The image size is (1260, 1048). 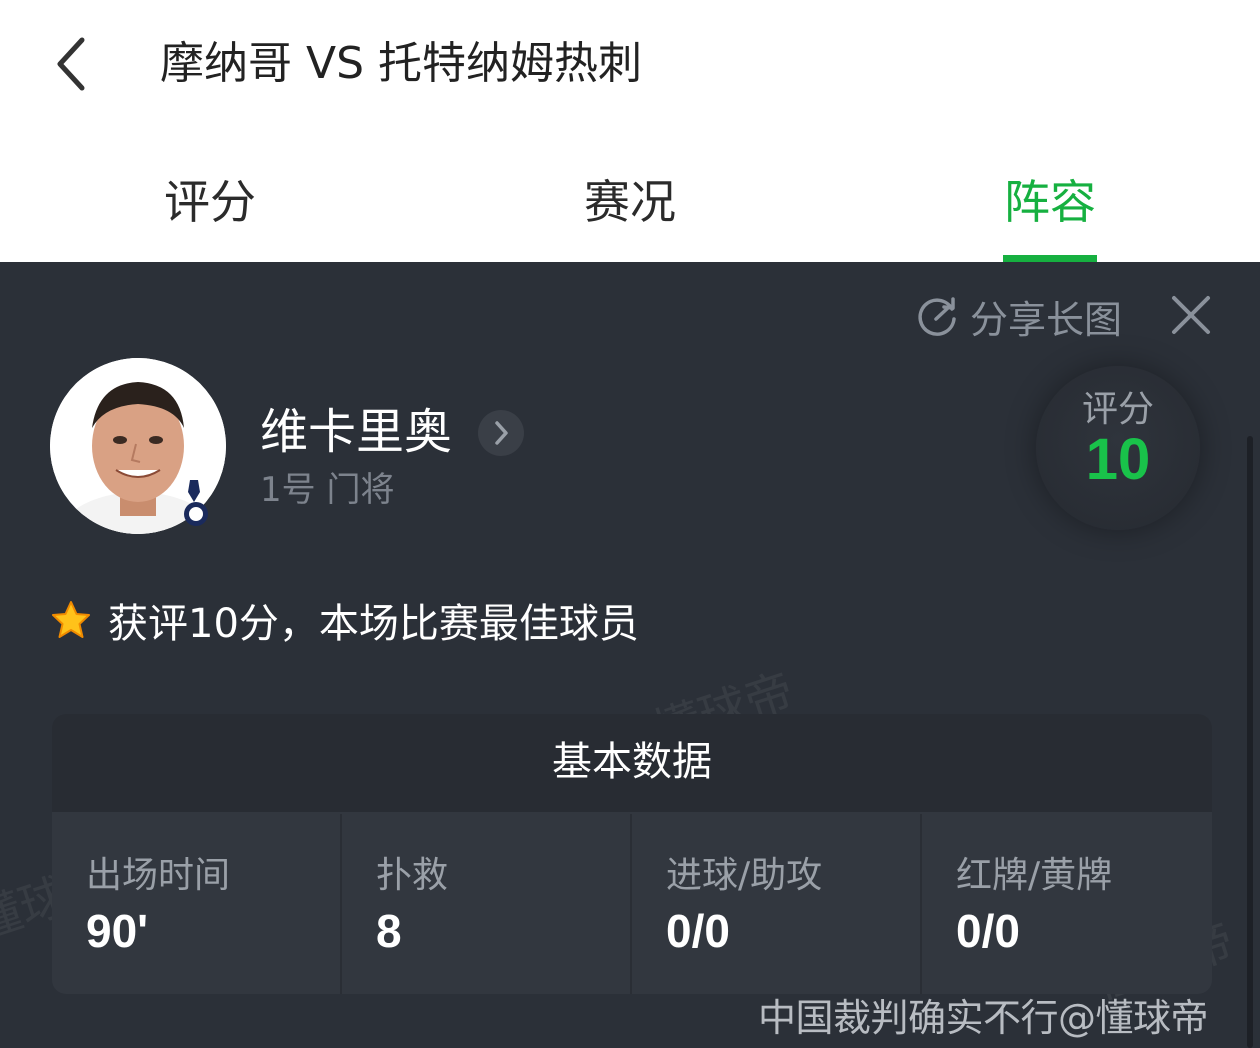 I want to click on back-button, so click(x=75, y=64).